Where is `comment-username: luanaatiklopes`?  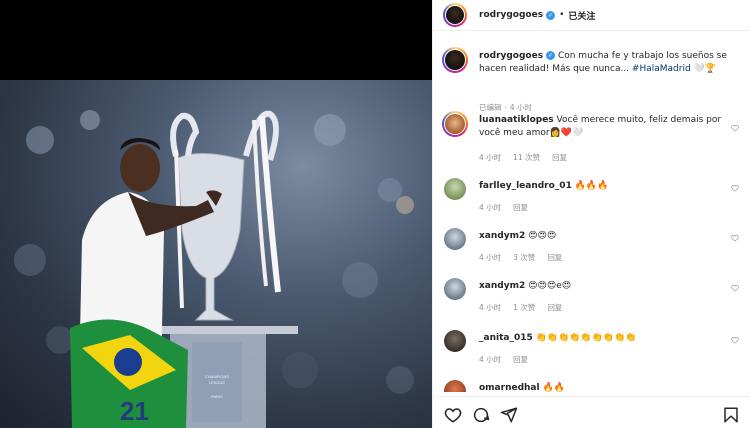
comment-username: luanaatiklopes is located at coordinates (516, 120).